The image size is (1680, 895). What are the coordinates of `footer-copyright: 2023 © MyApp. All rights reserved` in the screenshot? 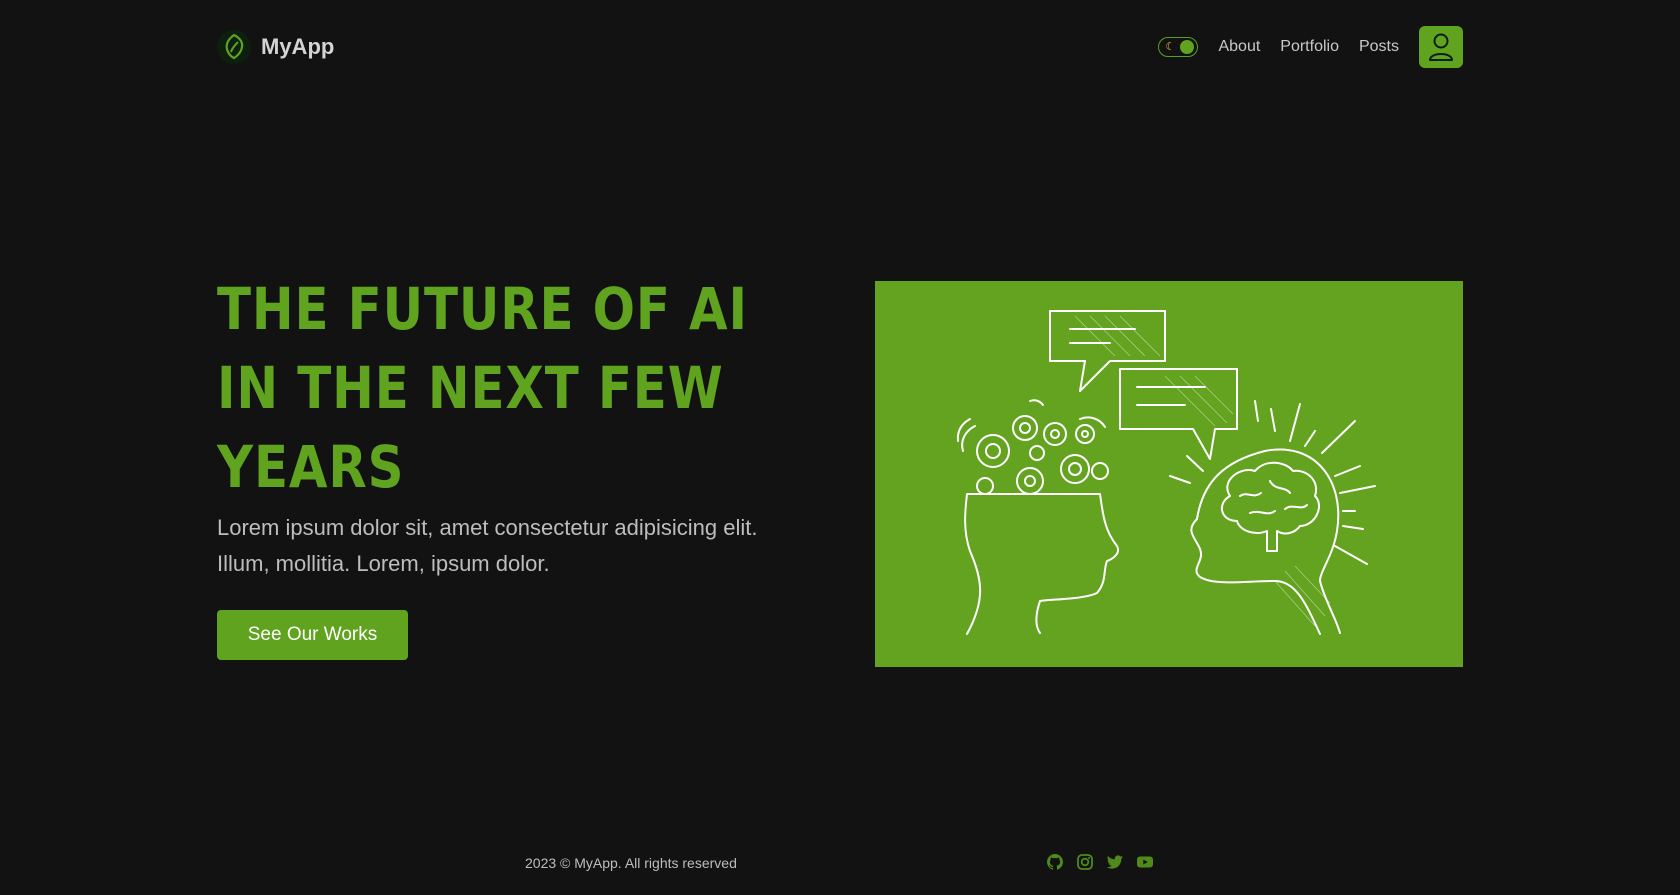 It's located at (631, 863).